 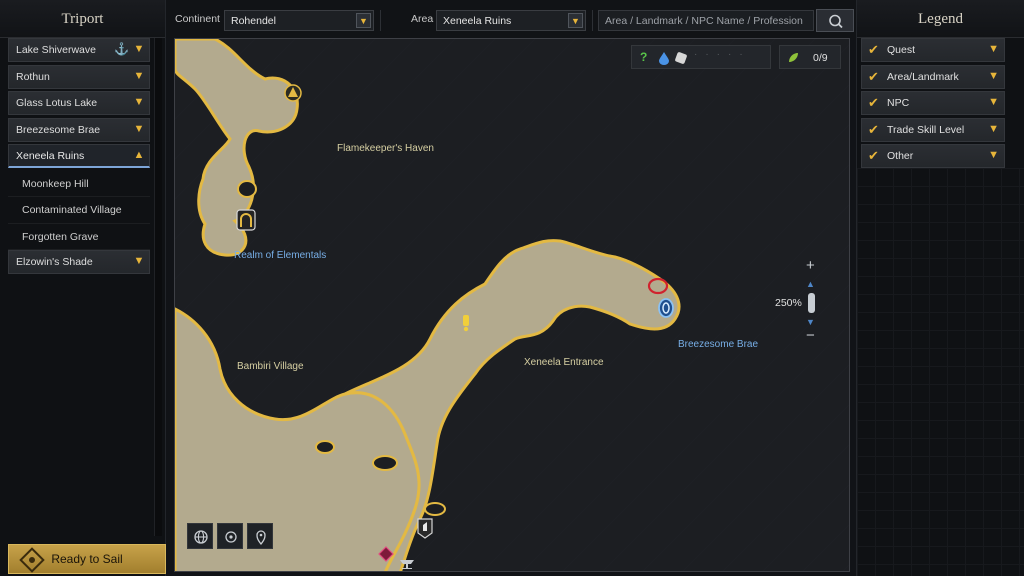 I want to click on globe-icon, so click(x=201, y=537).